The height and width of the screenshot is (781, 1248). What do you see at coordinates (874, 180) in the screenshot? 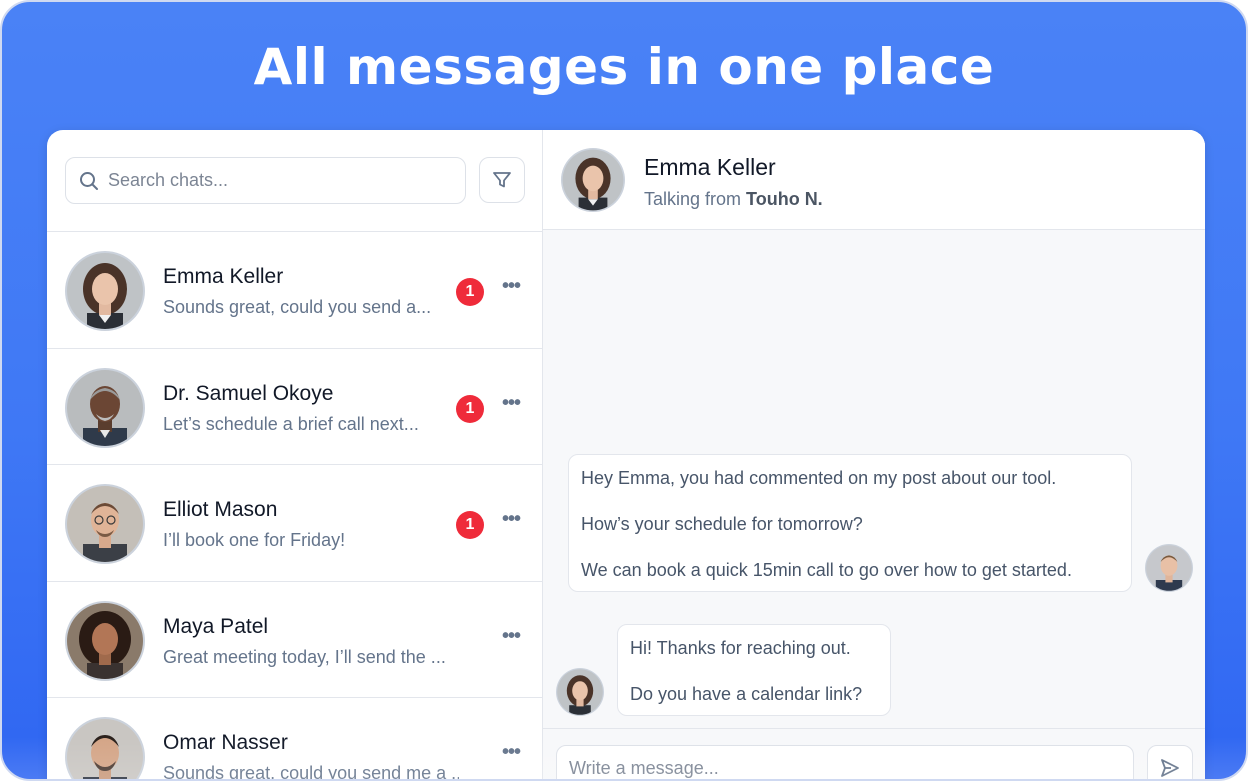
I see `conversation-header: Emma Keller Talking from Touho N.` at bounding box center [874, 180].